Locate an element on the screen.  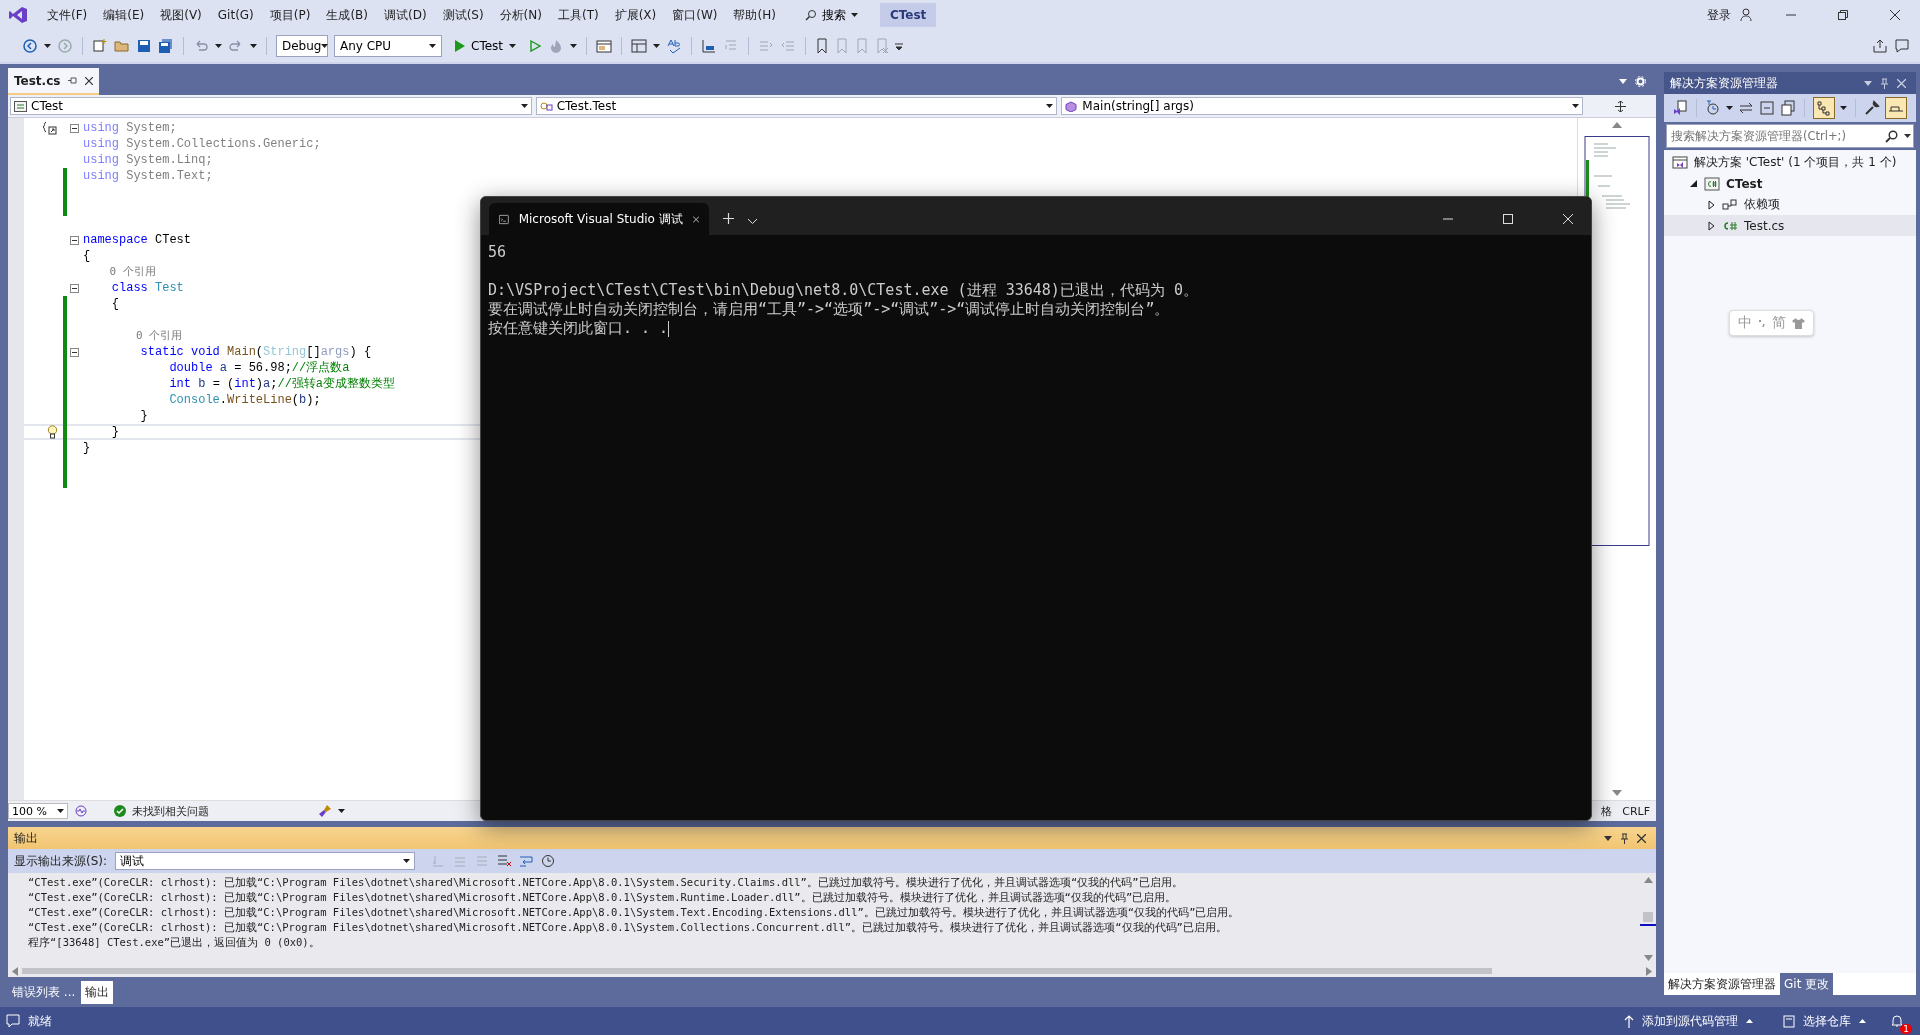
back-icon is located at coordinates (30, 46).